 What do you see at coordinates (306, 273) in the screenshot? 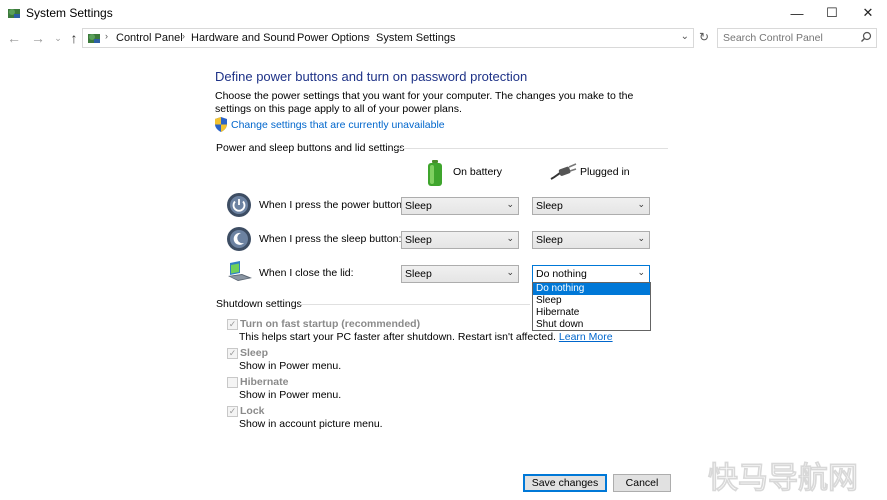
I see `close-lid-label: When I close the lid:` at bounding box center [306, 273].